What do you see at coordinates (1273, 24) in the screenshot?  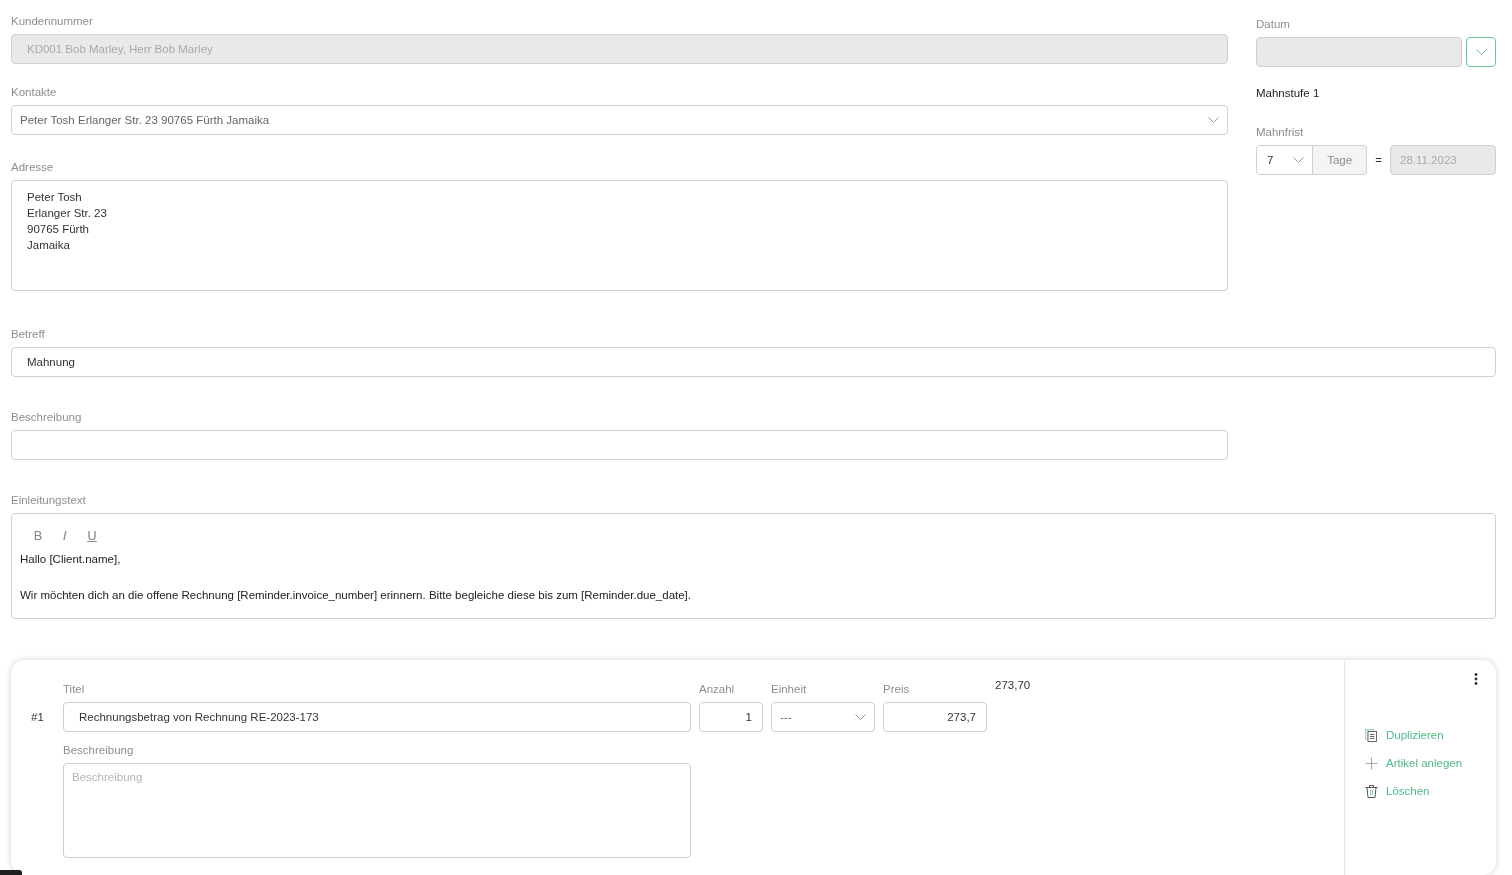 I see `field-label: Datum` at bounding box center [1273, 24].